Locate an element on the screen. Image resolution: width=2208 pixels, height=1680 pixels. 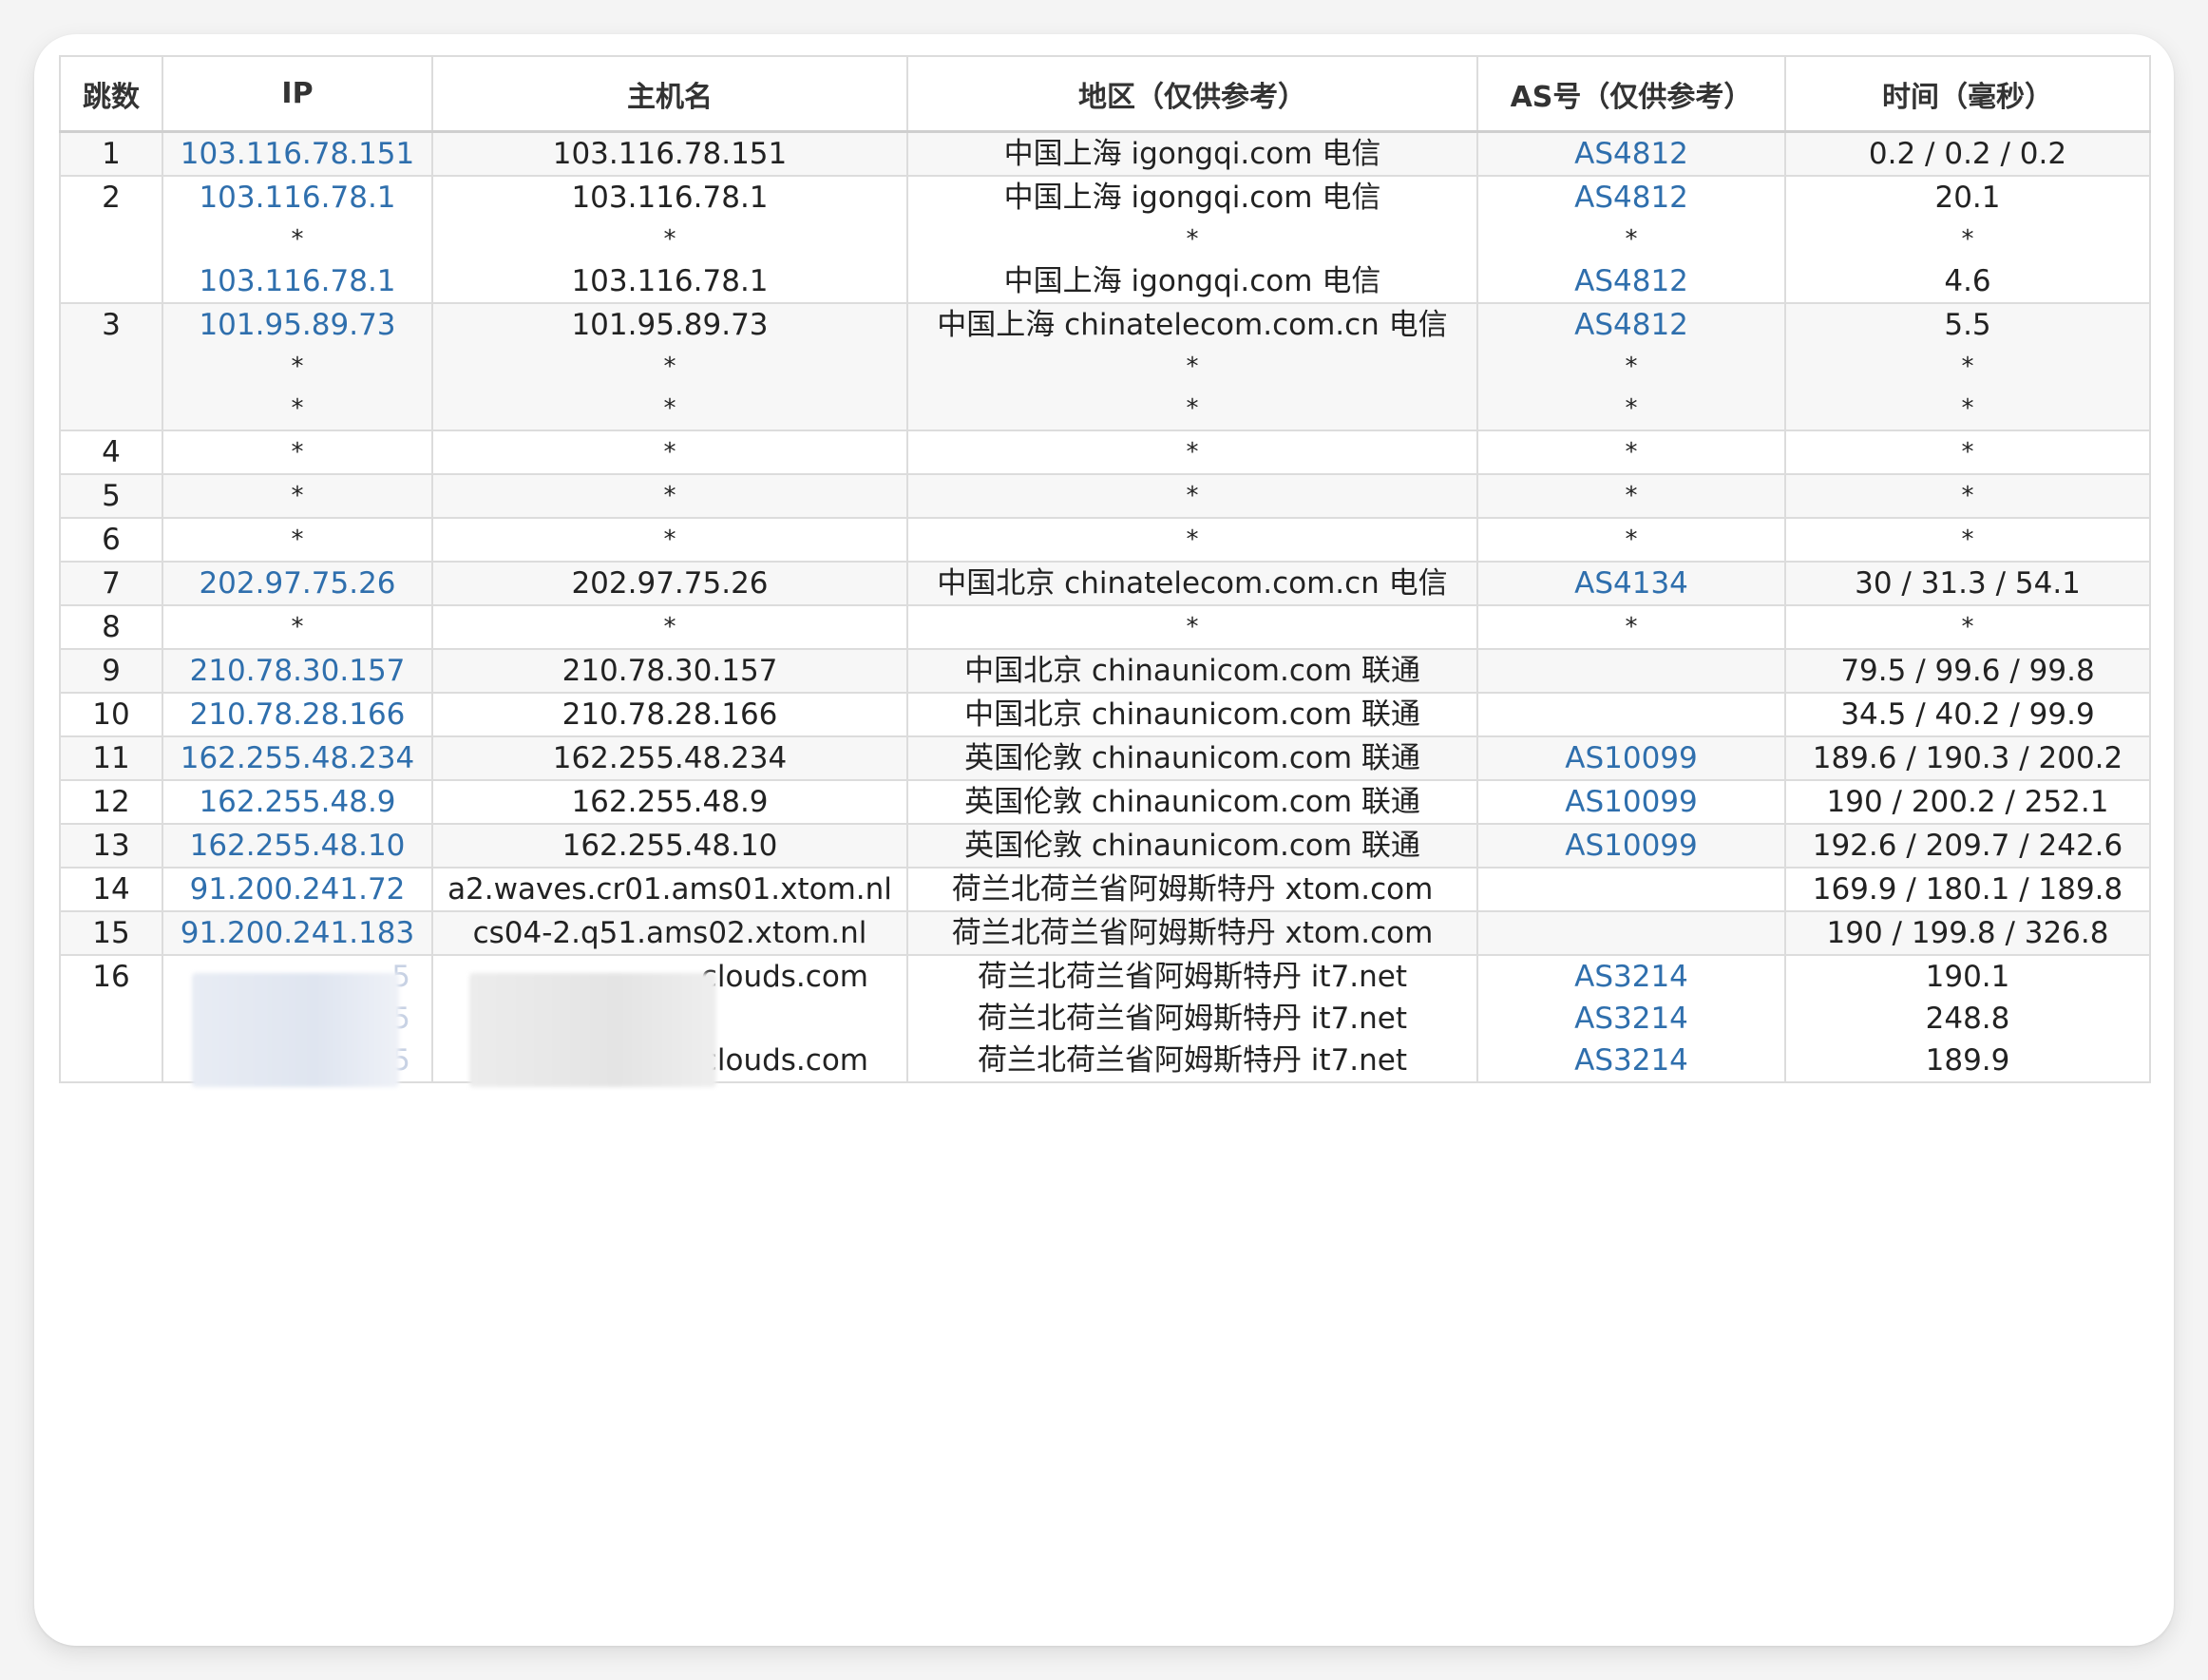
hop-number: 7 is located at coordinates (111, 583).